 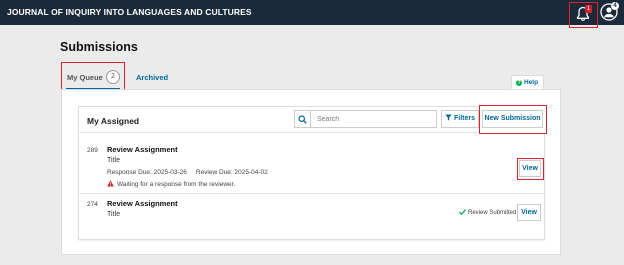 I want to click on search-icon, so click(x=302, y=119).